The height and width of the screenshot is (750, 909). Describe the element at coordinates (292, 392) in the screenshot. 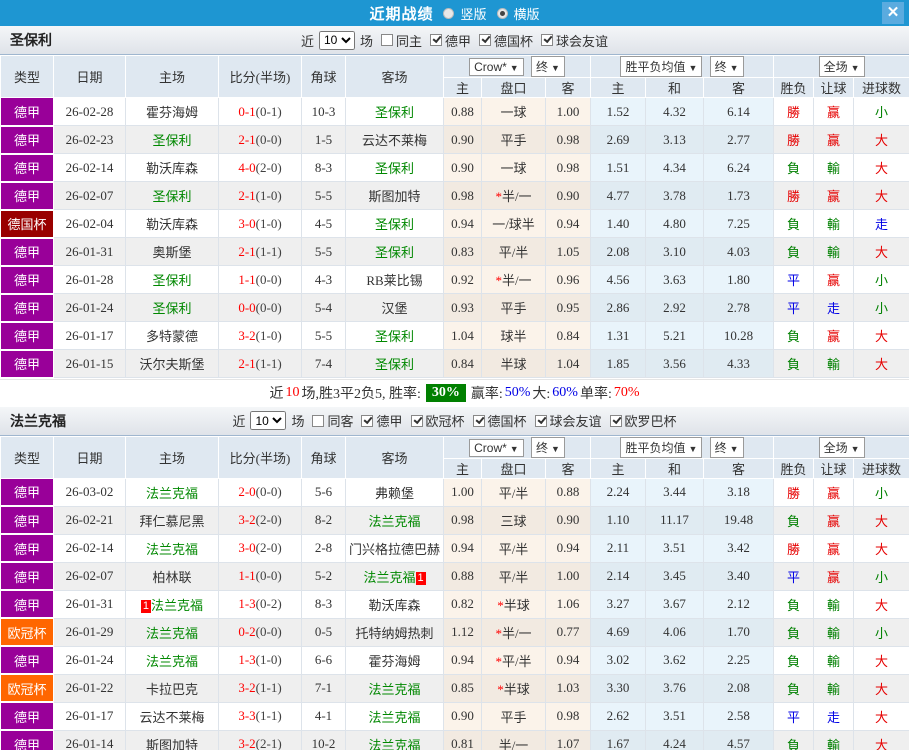

I see `summary-text: 10` at that location.